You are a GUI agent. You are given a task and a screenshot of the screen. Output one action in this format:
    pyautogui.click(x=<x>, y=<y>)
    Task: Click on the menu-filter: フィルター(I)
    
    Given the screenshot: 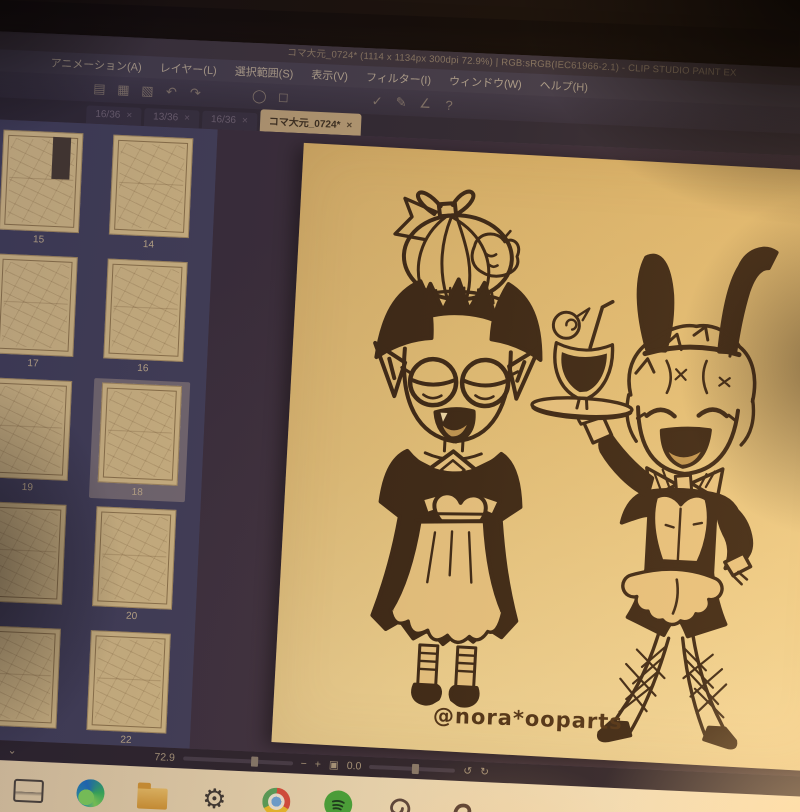 What is the action you would take?
    pyautogui.click(x=399, y=78)
    